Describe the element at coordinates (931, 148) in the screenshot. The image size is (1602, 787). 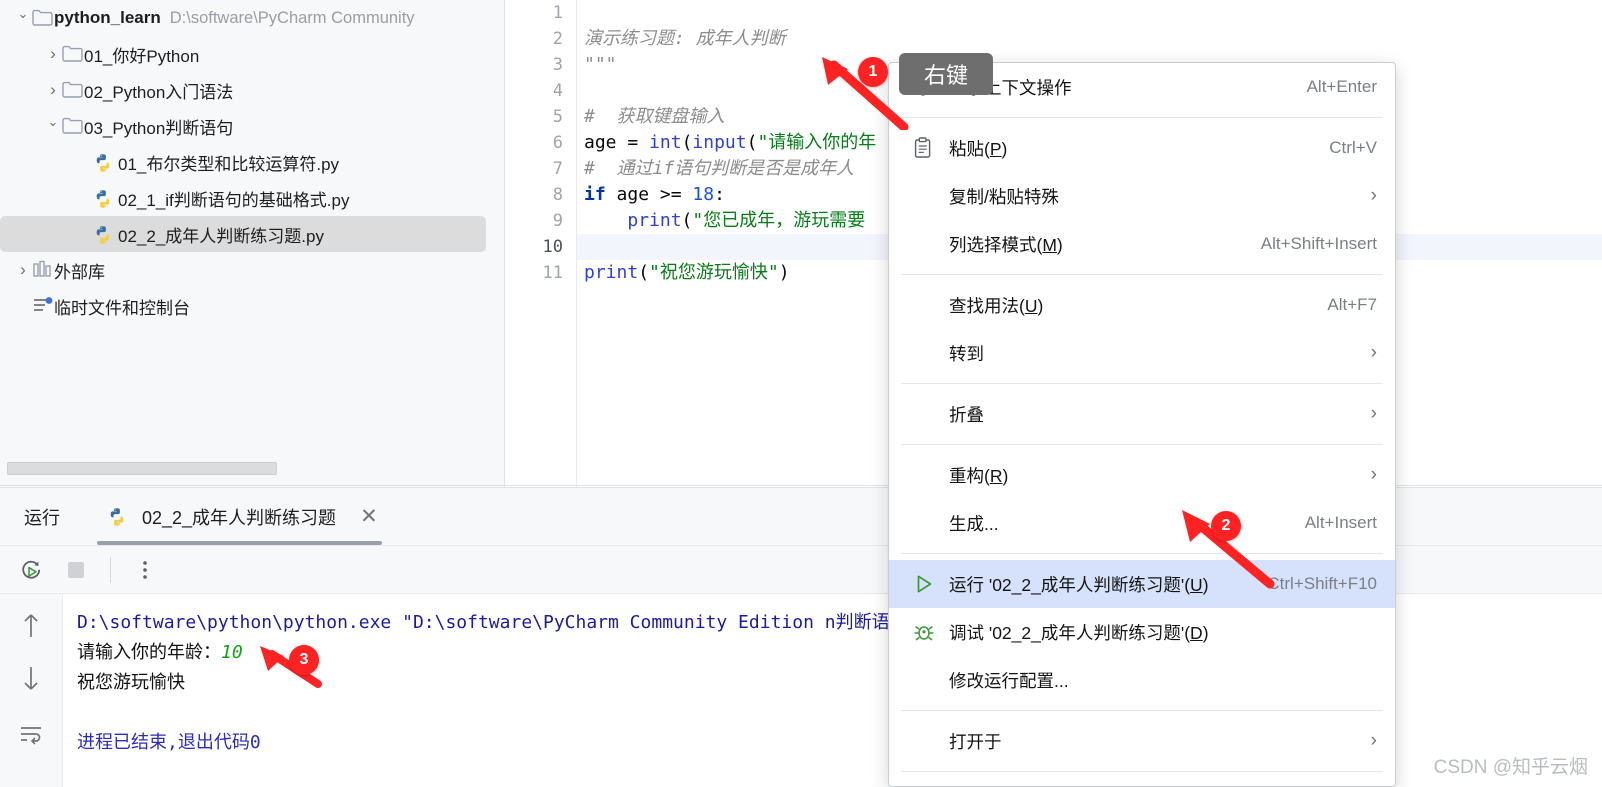
I see `paste-icon` at that location.